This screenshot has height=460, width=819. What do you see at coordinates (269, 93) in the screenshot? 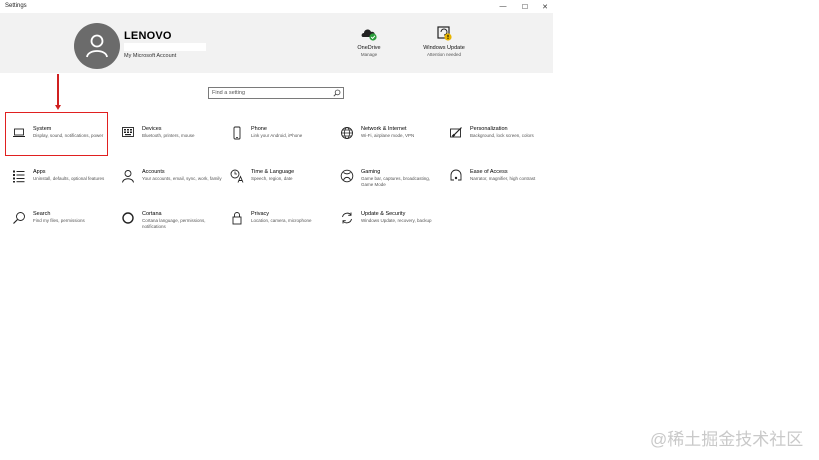
I see `search-input` at bounding box center [269, 93].